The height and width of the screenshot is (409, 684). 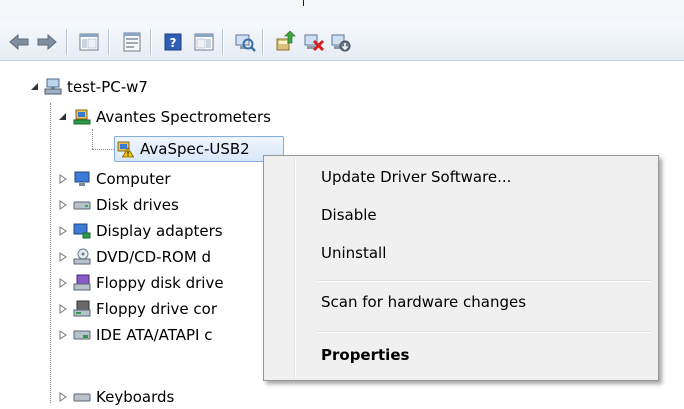 I want to click on disable-device-icon, so click(x=341, y=42).